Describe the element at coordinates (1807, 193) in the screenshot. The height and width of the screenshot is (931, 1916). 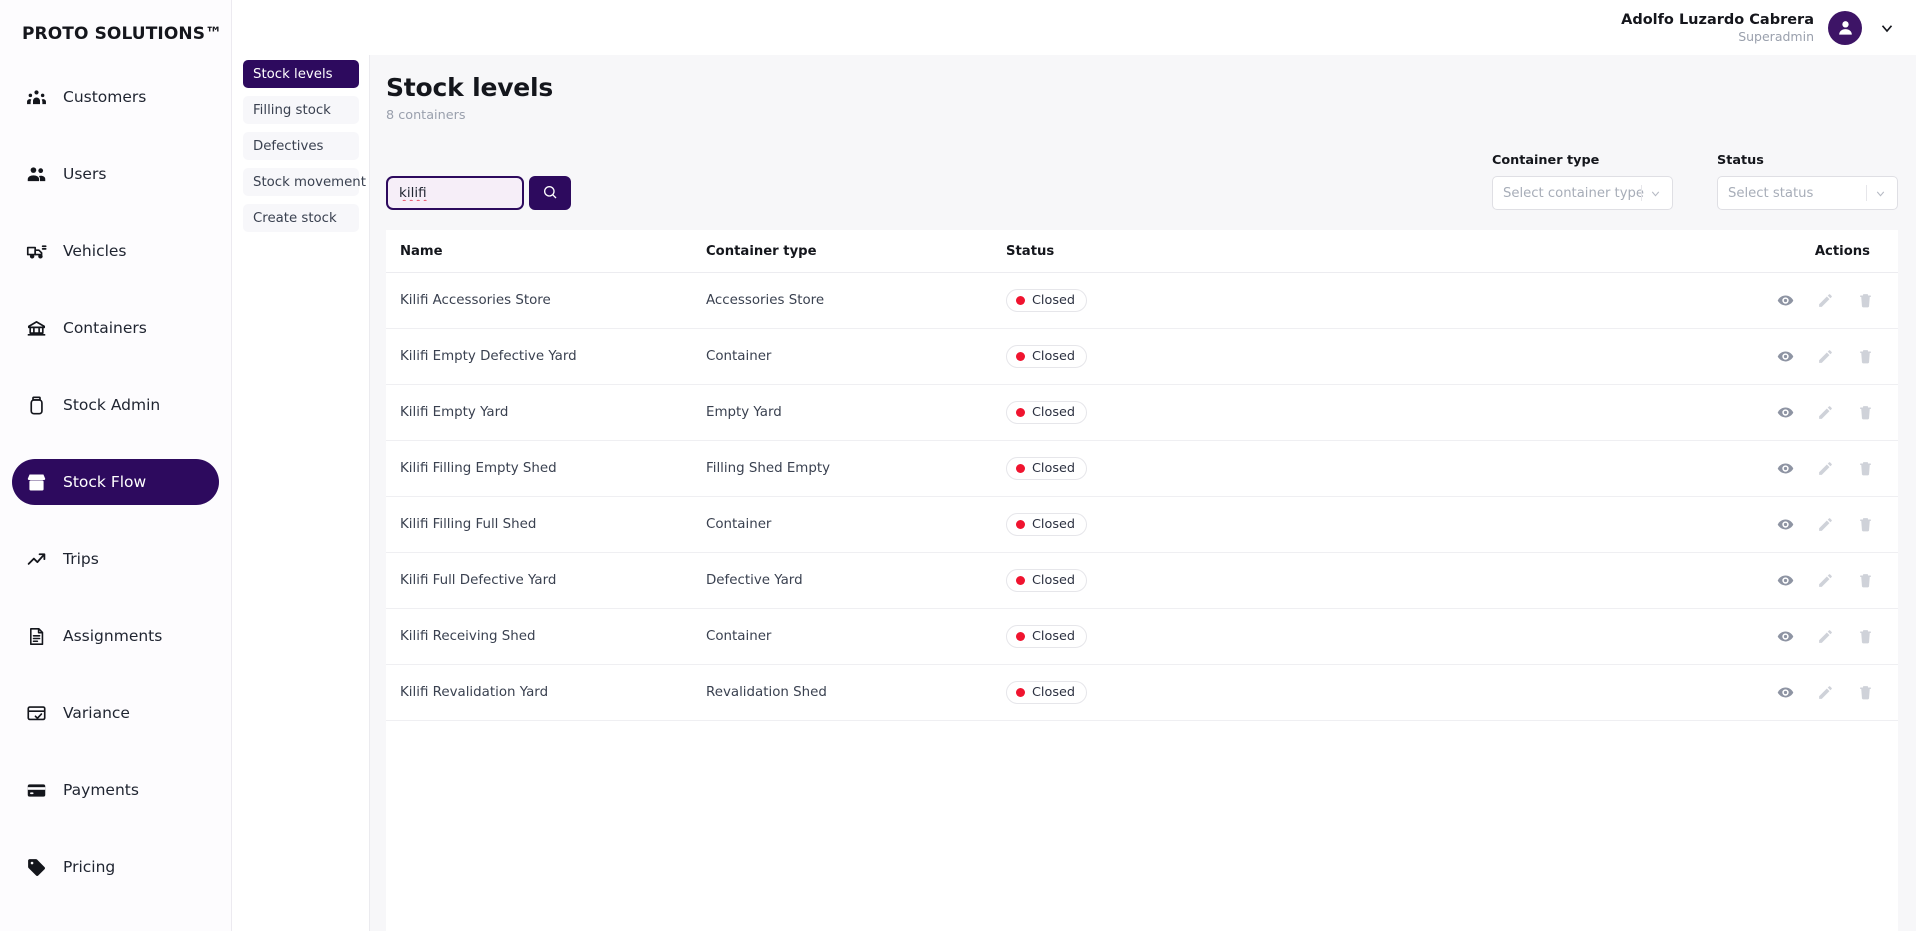
I see `status-select: Select status` at that location.